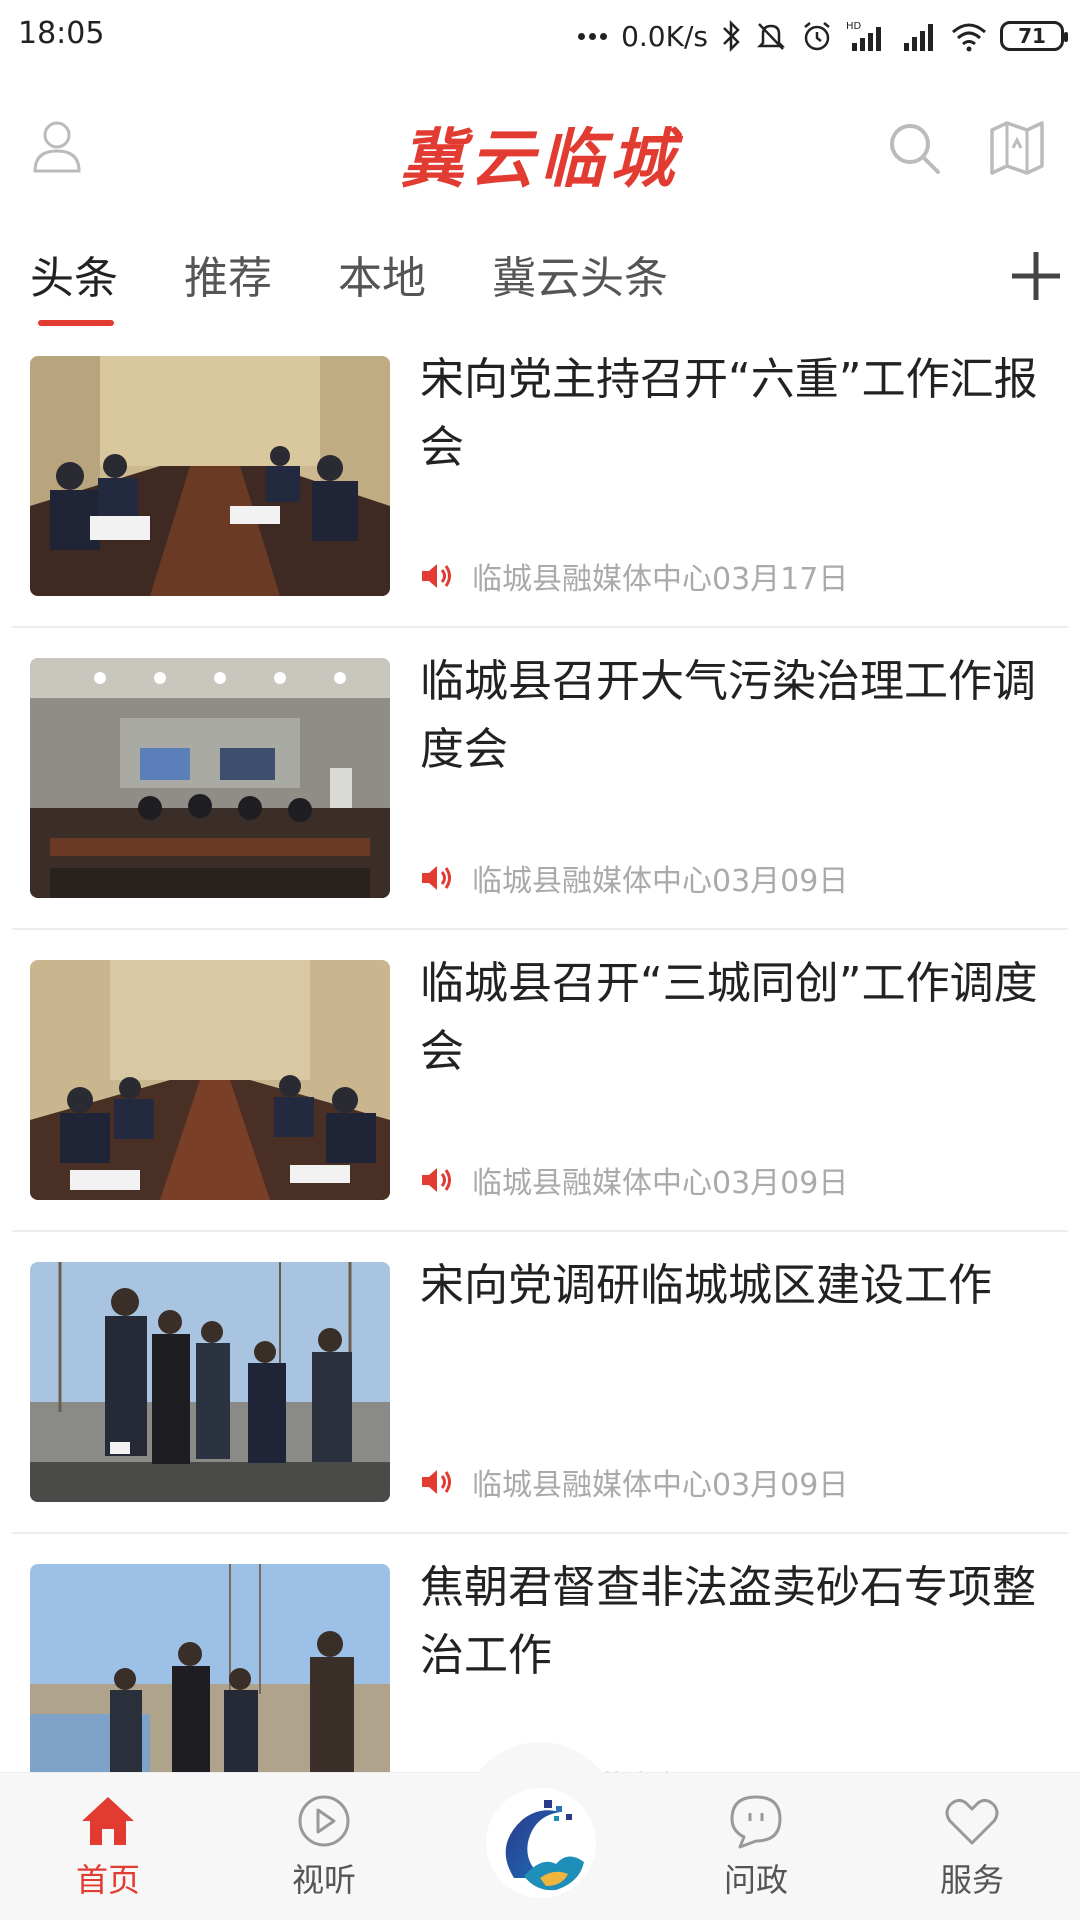 The width and height of the screenshot is (1080, 1920). What do you see at coordinates (730, 1622) in the screenshot?
I see `news-headline: 焦朝君督查非法盗卖砂石专项整治工作` at bounding box center [730, 1622].